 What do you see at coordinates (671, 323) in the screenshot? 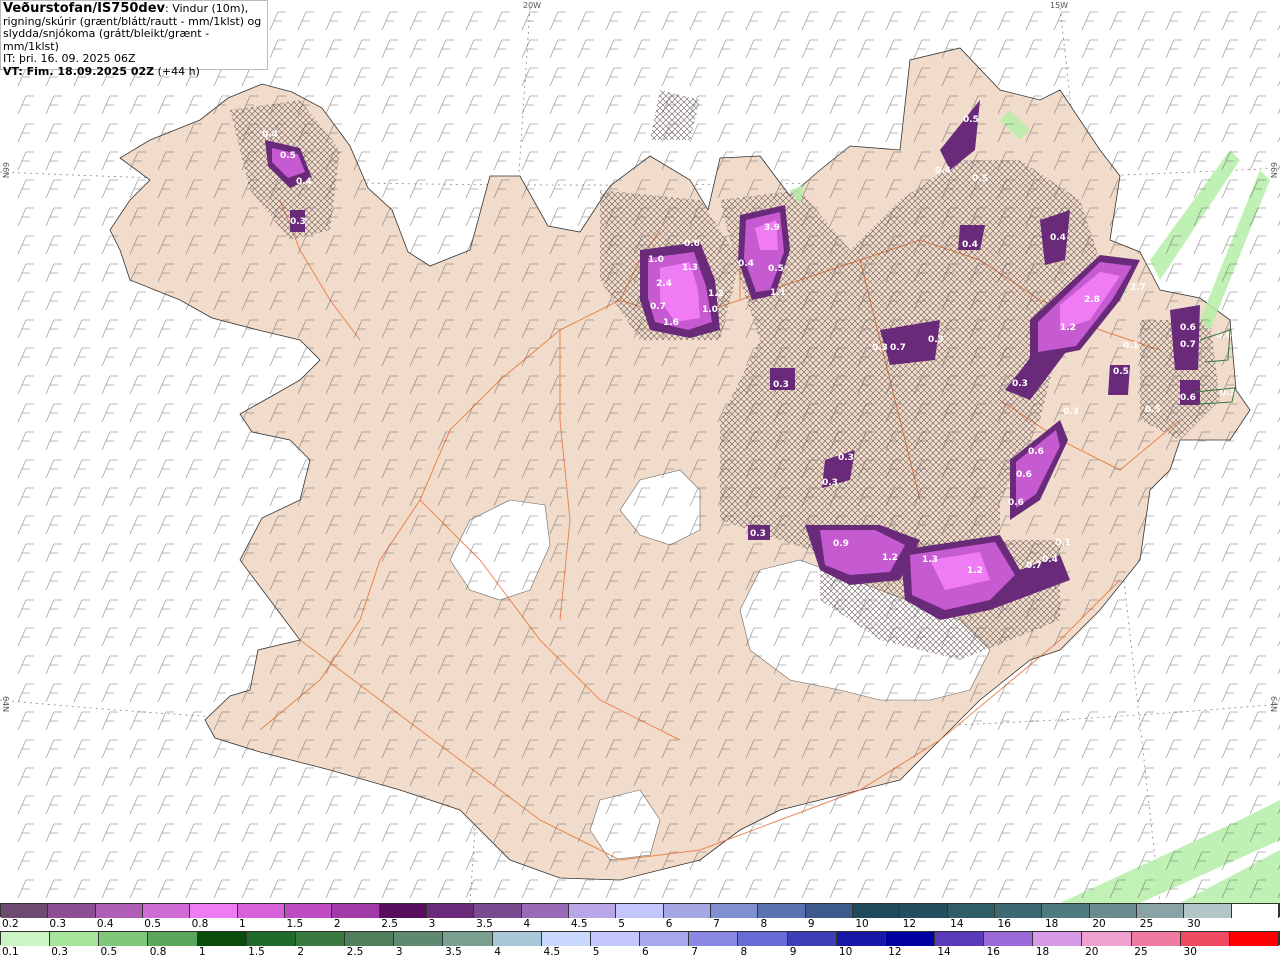
I see `precip-value-label: 1.6` at bounding box center [671, 323].